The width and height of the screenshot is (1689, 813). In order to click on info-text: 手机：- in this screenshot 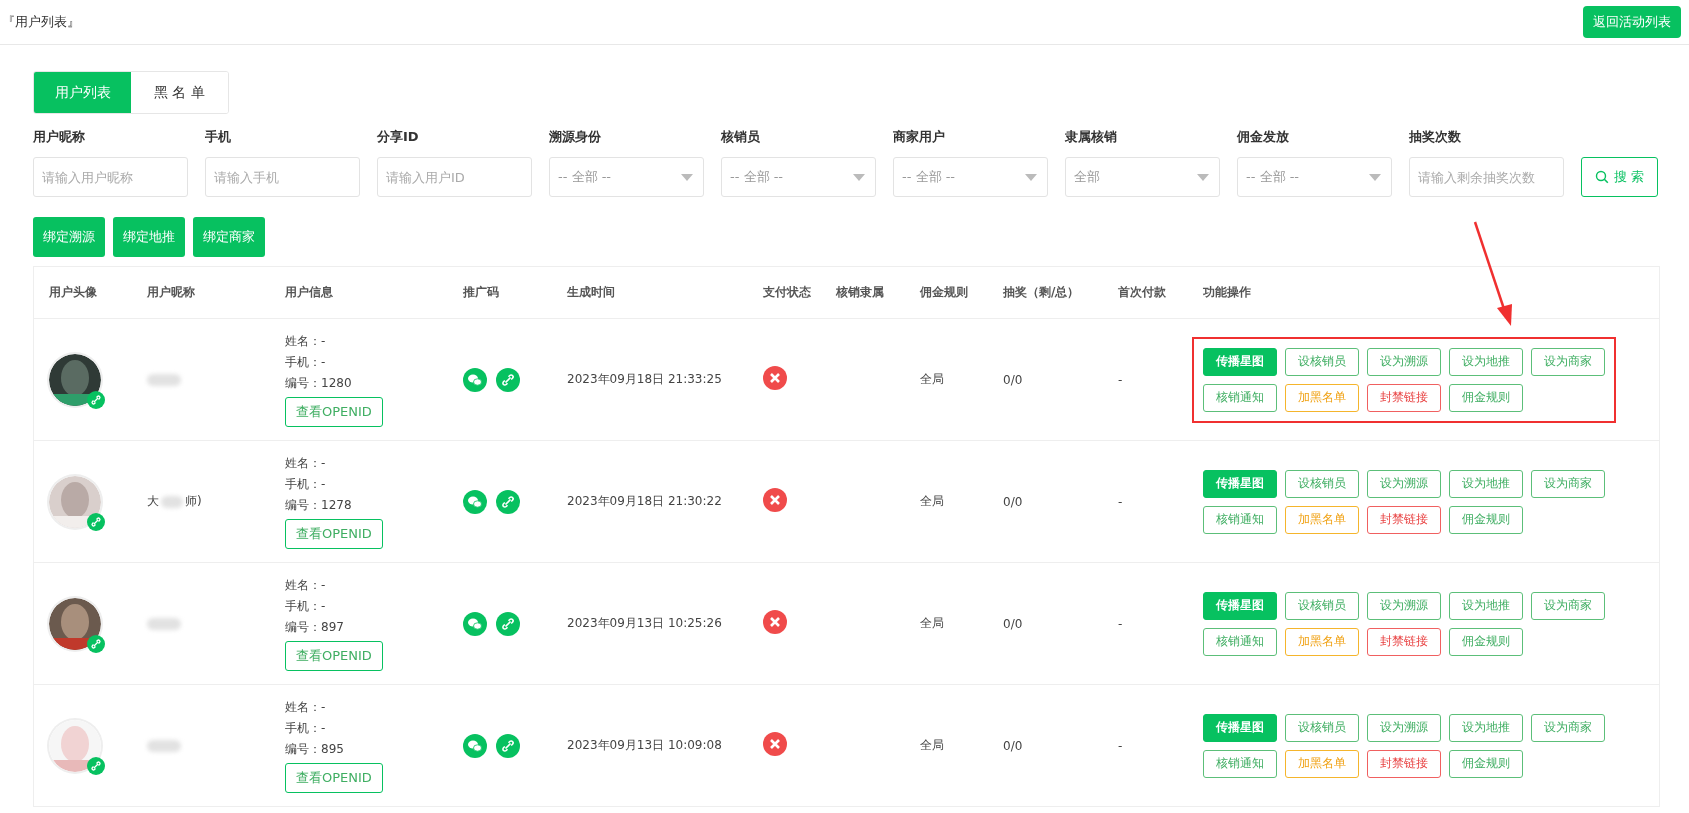, I will do `click(305, 606)`.